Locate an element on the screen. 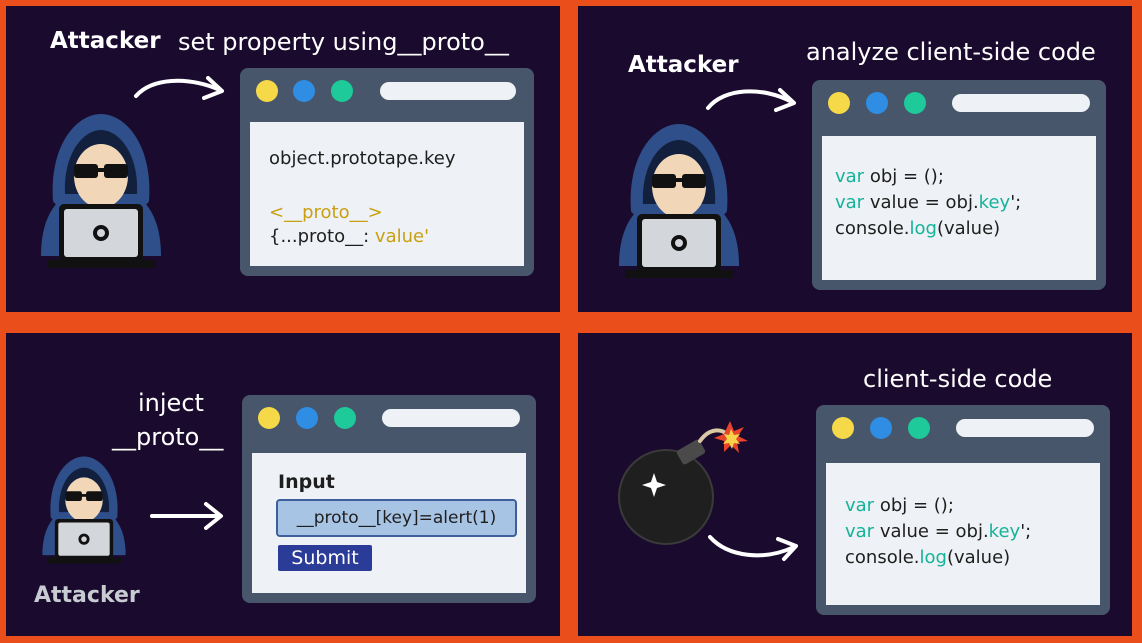 Image resolution: width=1142 pixels, height=643 pixels. form-area: Input __proto__[key]=alert(1) Submit is located at coordinates (389, 523).